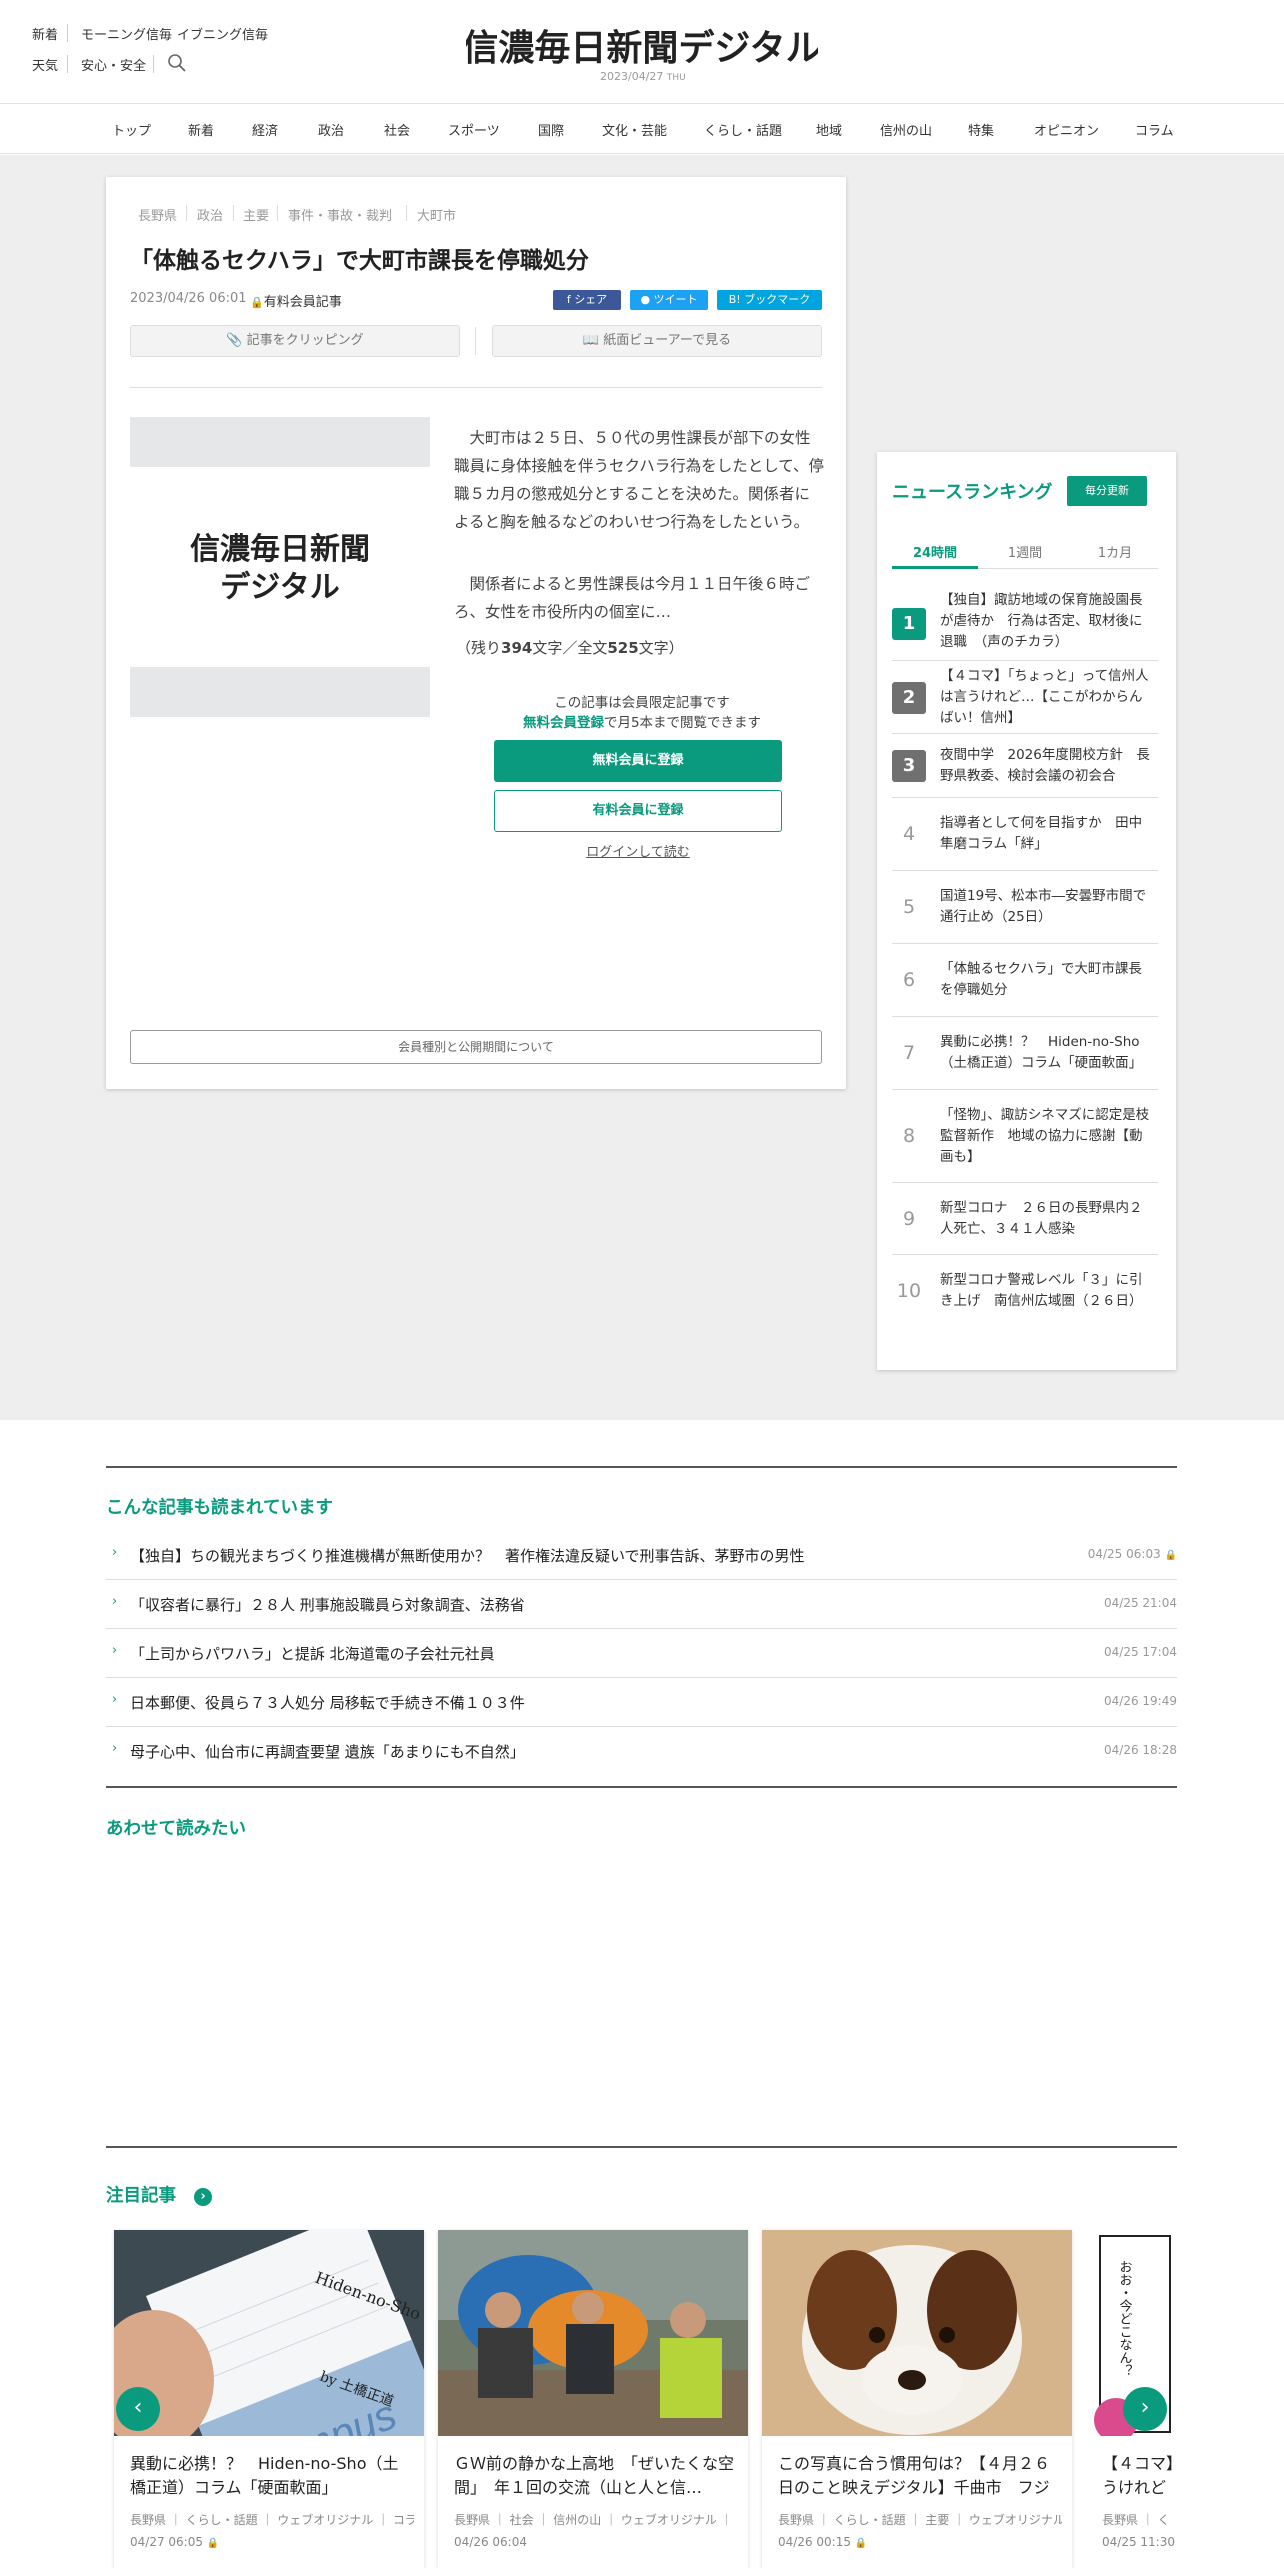 This screenshot has width=1284, height=2568. I want to click on book-icon: 📖, so click(591, 340).